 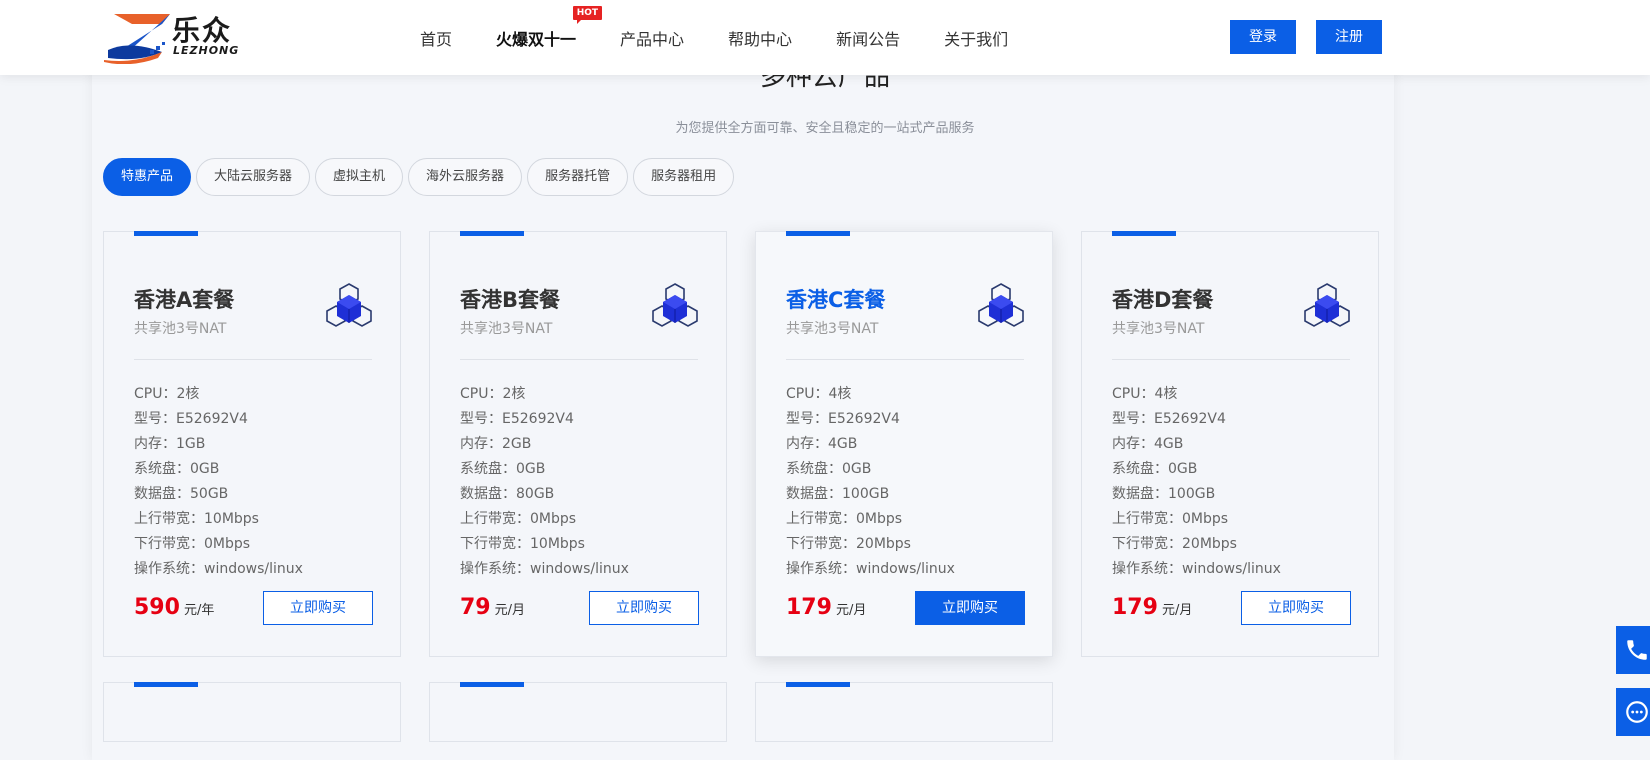 What do you see at coordinates (465, 177) in the screenshot?
I see `tab-overseas-cloud: 海外云服务器` at bounding box center [465, 177].